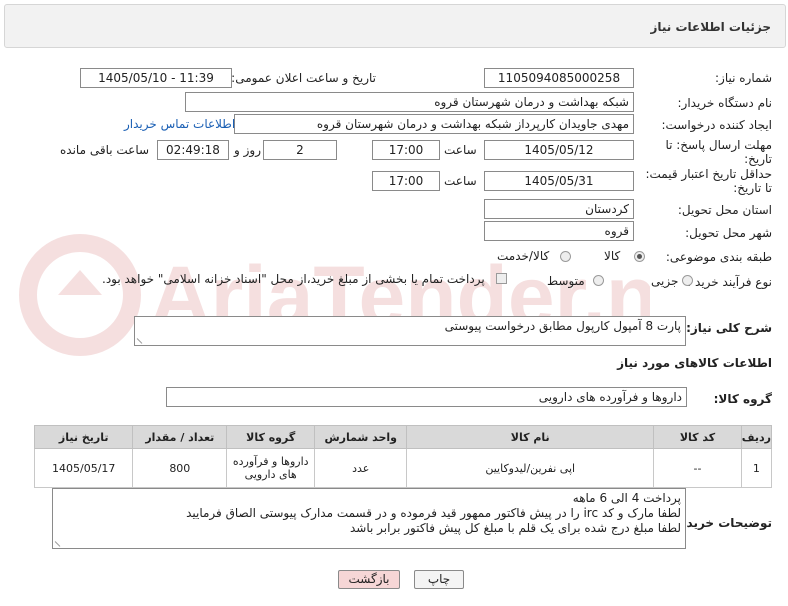 The image size is (788, 606). Describe the element at coordinates (460, 181) in the screenshot. I see `validity-time-word: ساعت` at that location.